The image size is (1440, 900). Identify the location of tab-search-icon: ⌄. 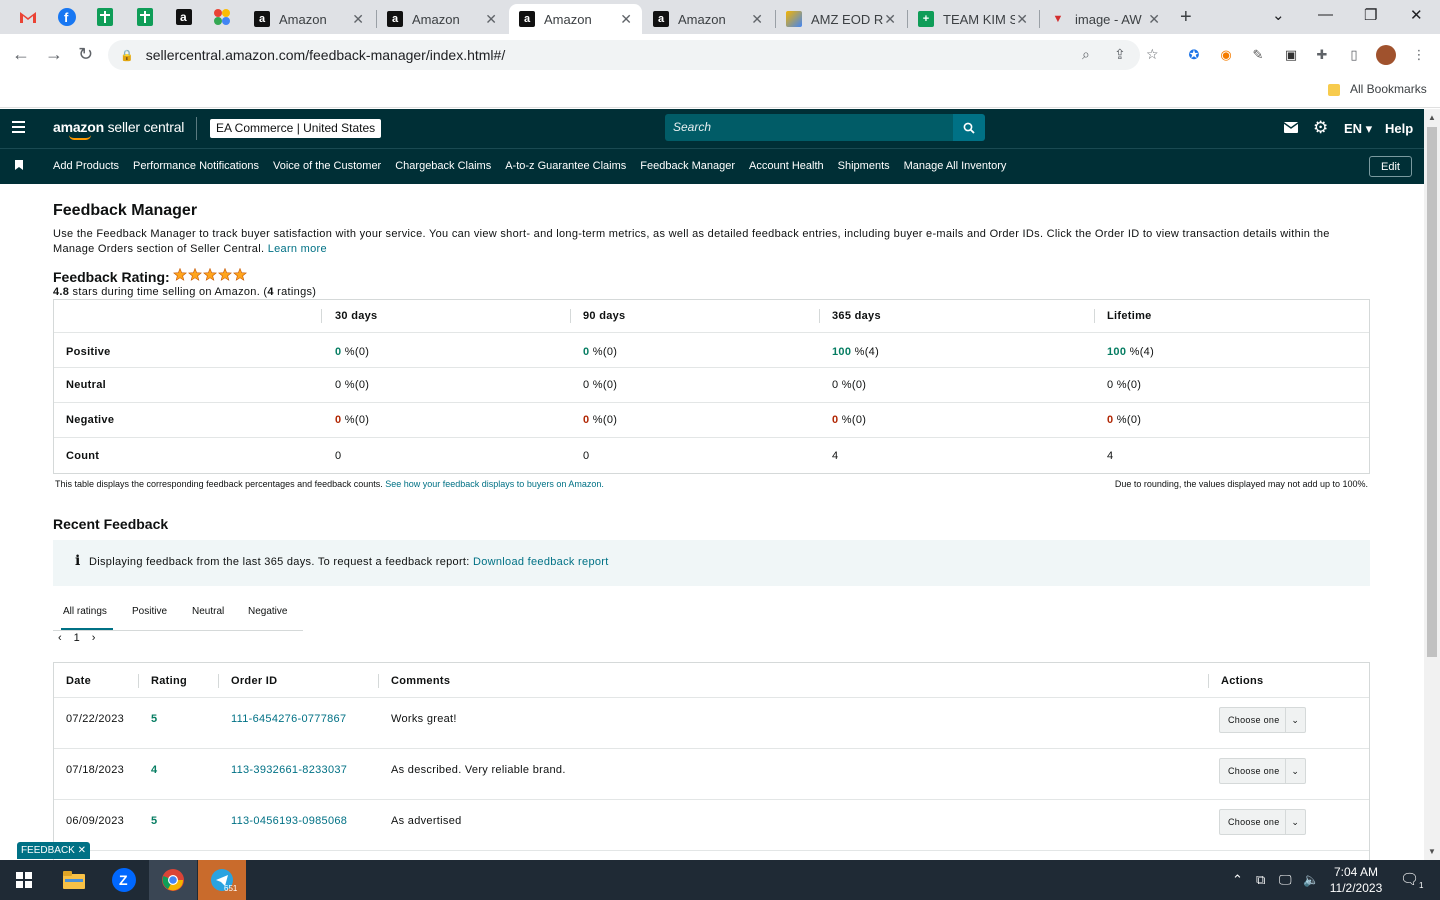
(1278, 15).